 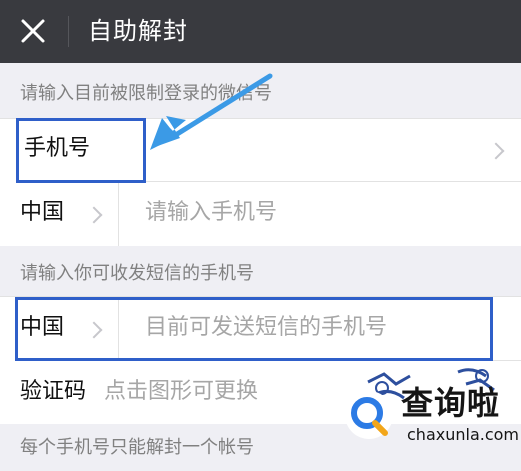 I want to click on verification-code-input: 点击图形可更换, so click(x=181, y=392).